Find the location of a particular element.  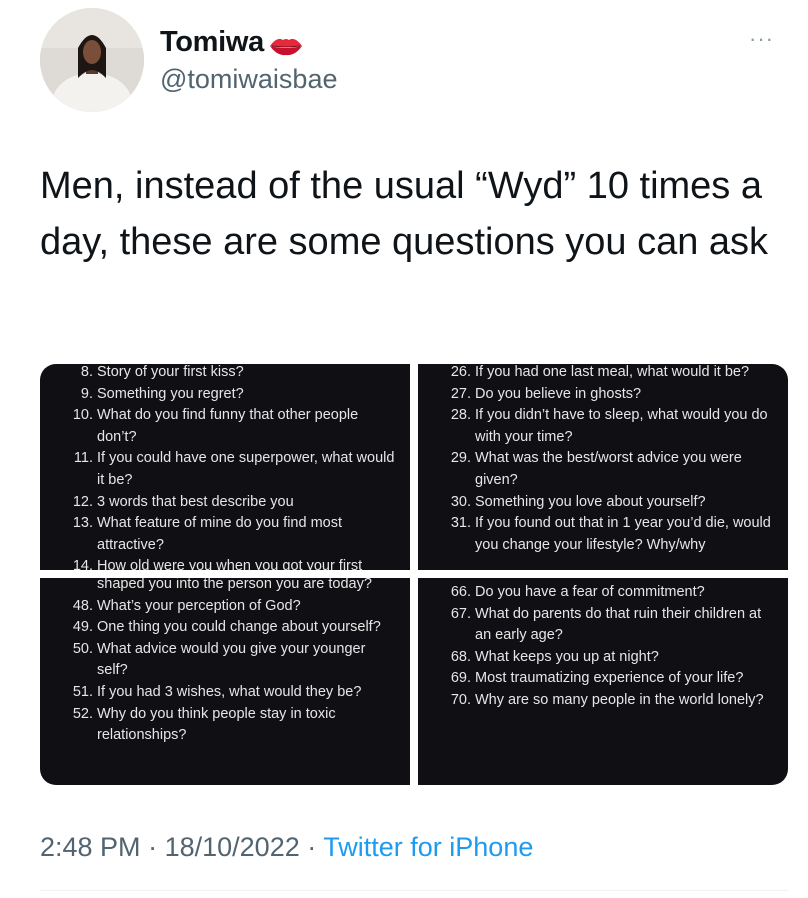

tweet-date: 18/10/2022 is located at coordinates (232, 847).